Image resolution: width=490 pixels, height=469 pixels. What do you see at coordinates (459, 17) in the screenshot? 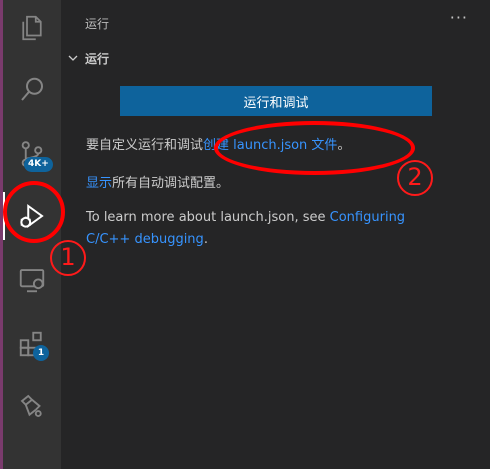
I see `more-actions-icon: ···` at bounding box center [459, 17].